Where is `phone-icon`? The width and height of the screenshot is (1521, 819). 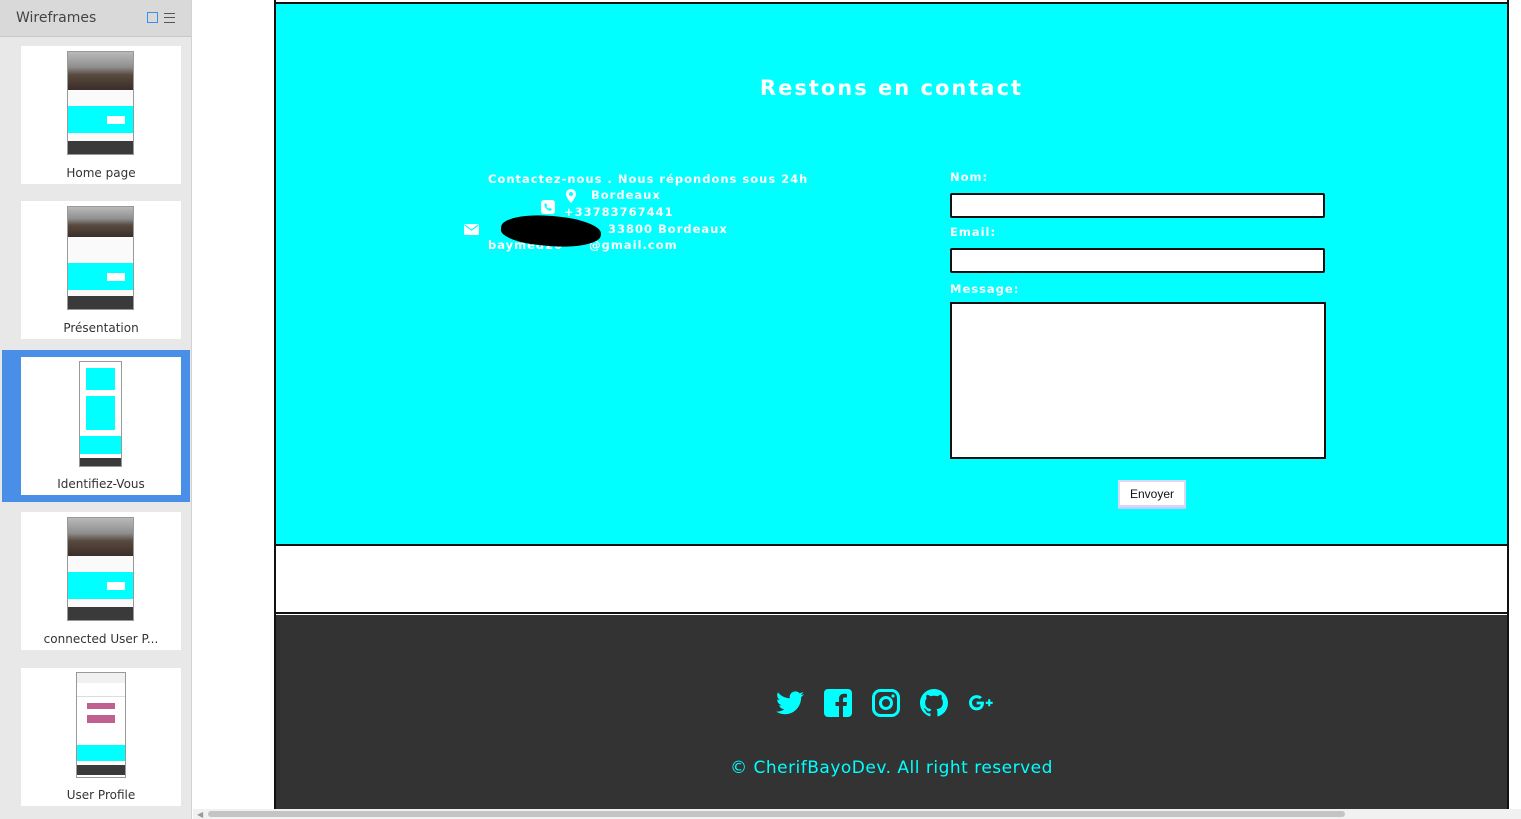 phone-icon is located at coordinates (548, 206).